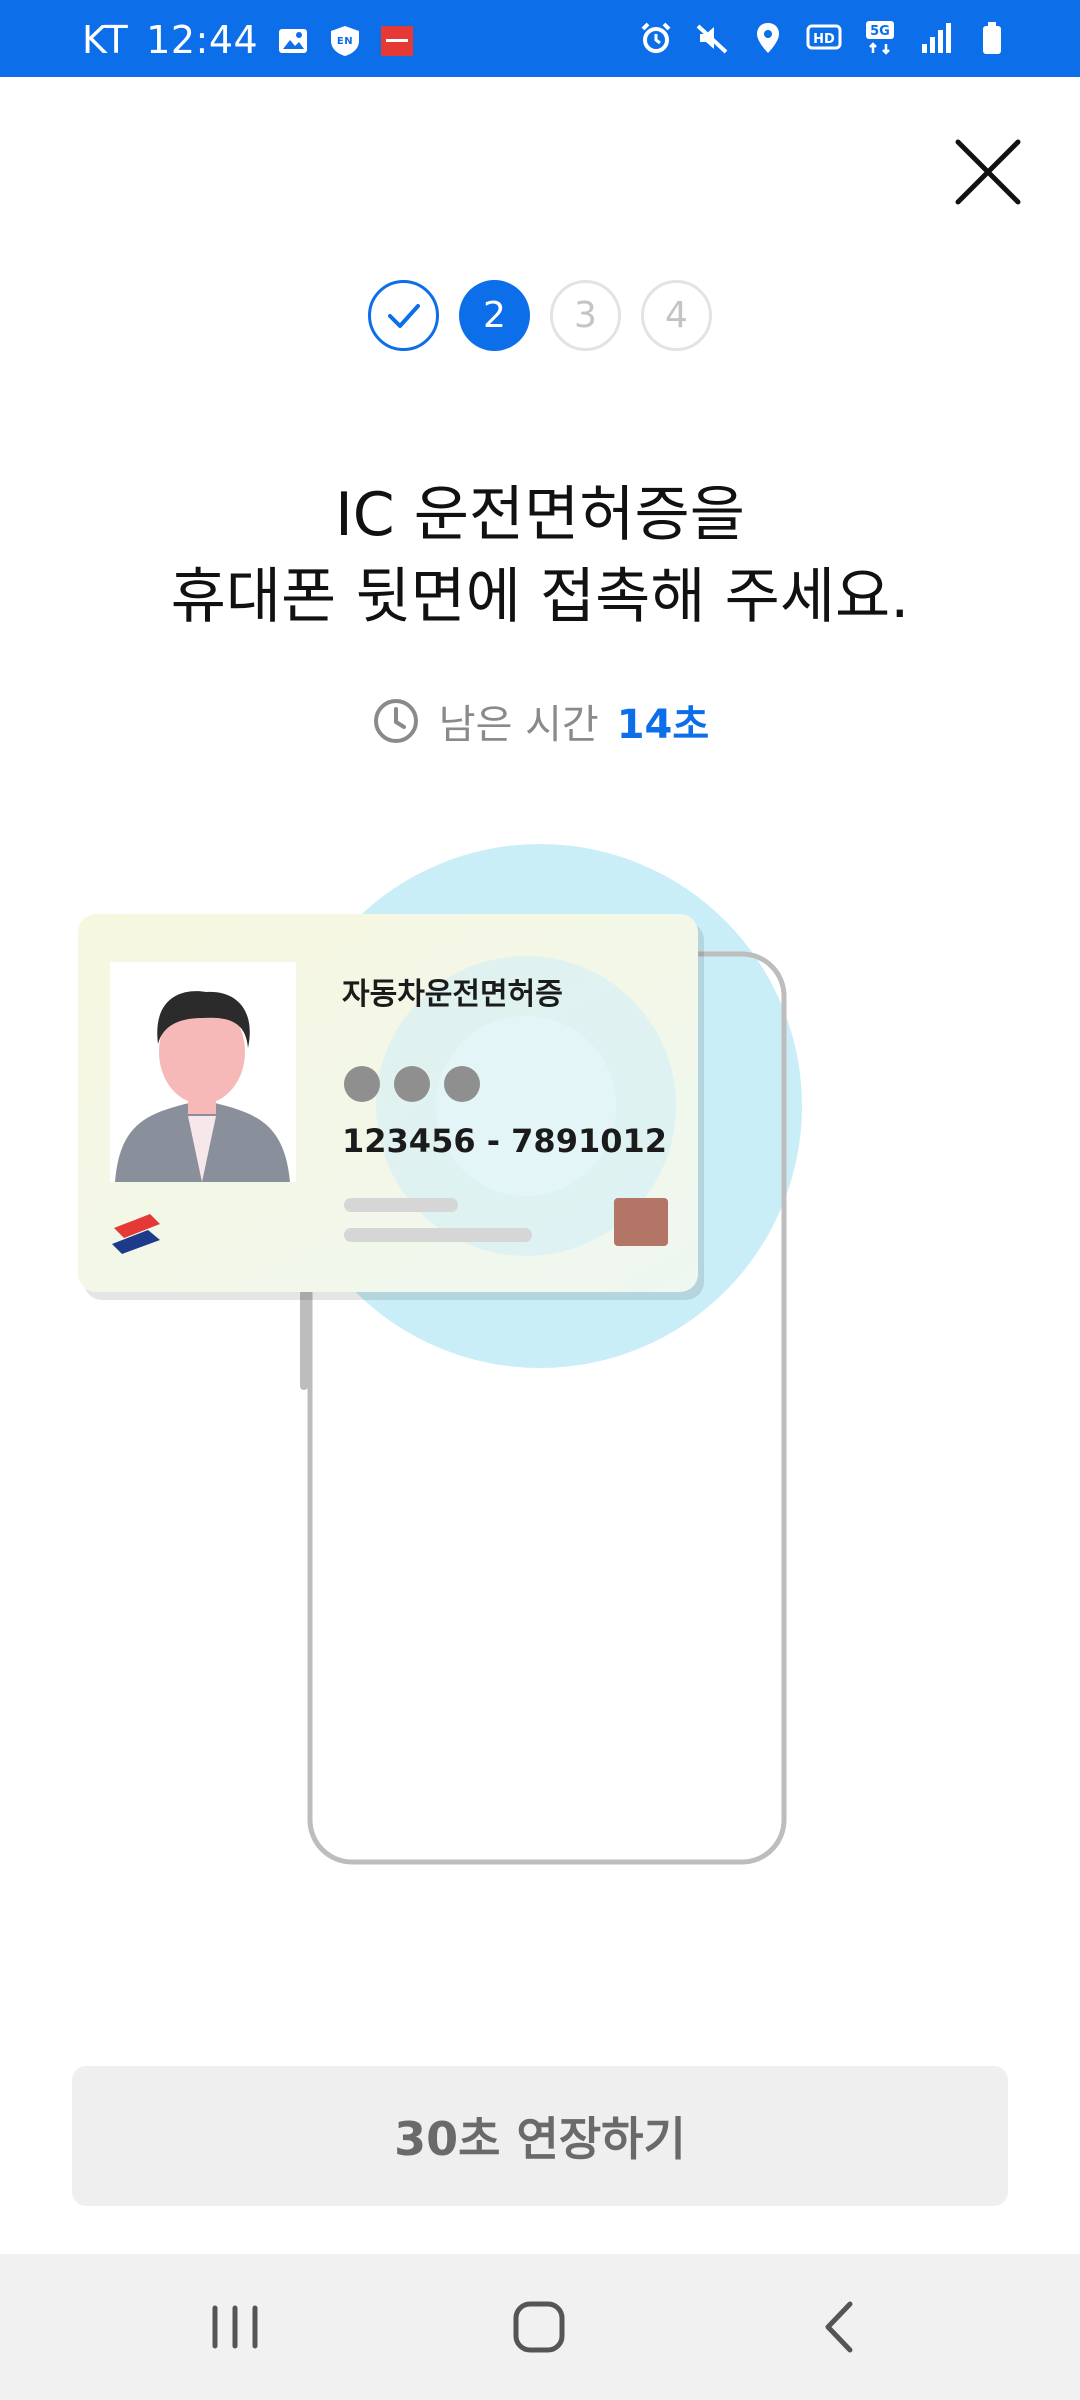 The image size is (1080, 2400). I want to click on battery-icon, so click(992, 38).